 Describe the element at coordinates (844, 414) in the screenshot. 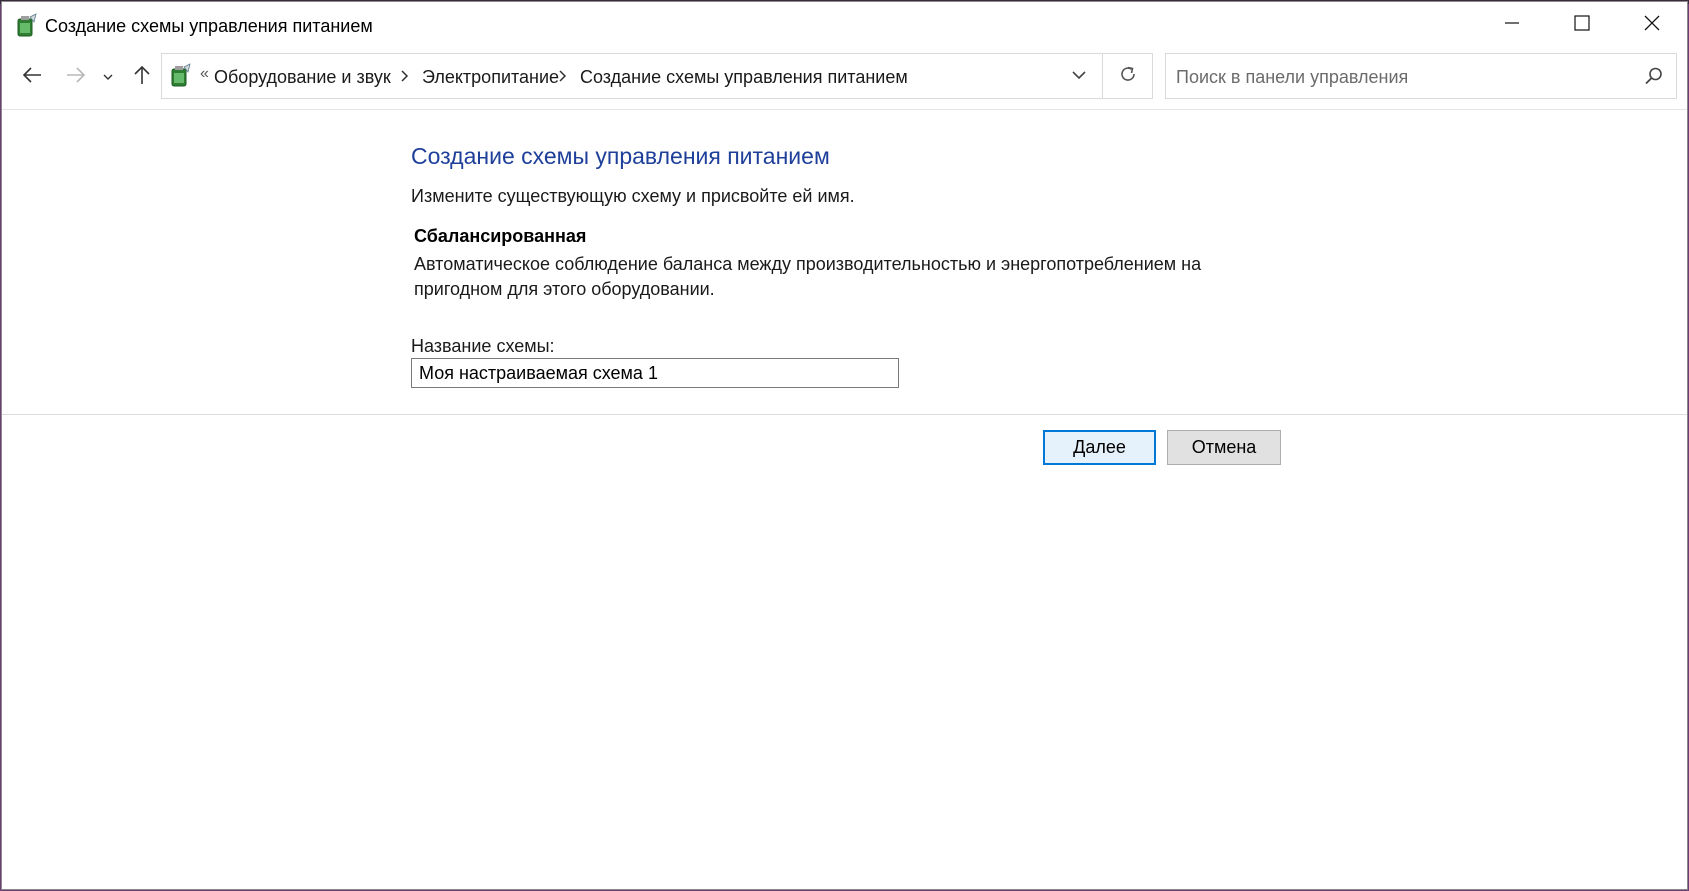

I see `section-divider` at that location.